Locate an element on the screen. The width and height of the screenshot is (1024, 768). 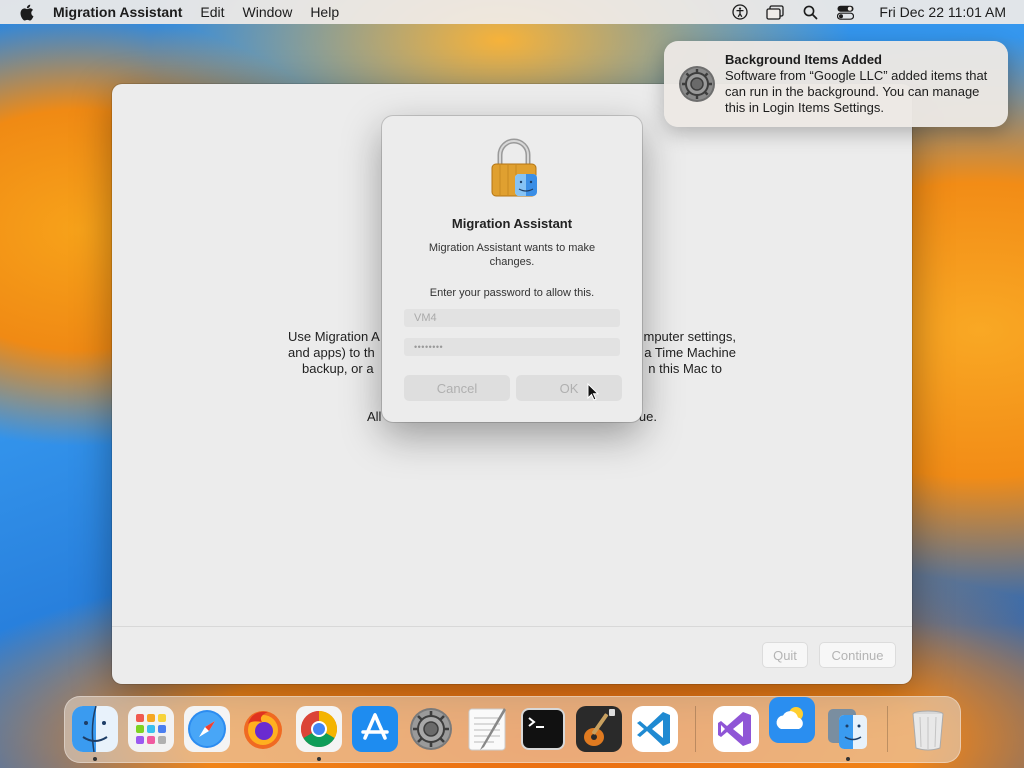
system-settings-dock-icon is located at coordinates (431, 729).